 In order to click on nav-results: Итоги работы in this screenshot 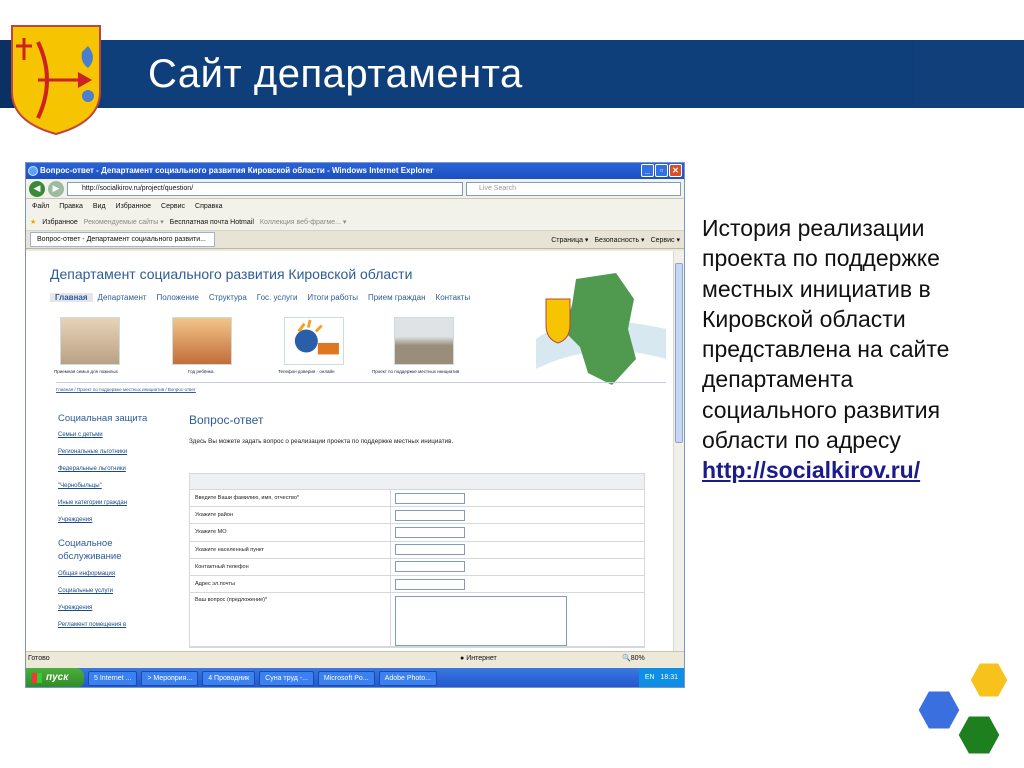, I will do `click(332, 297)`.